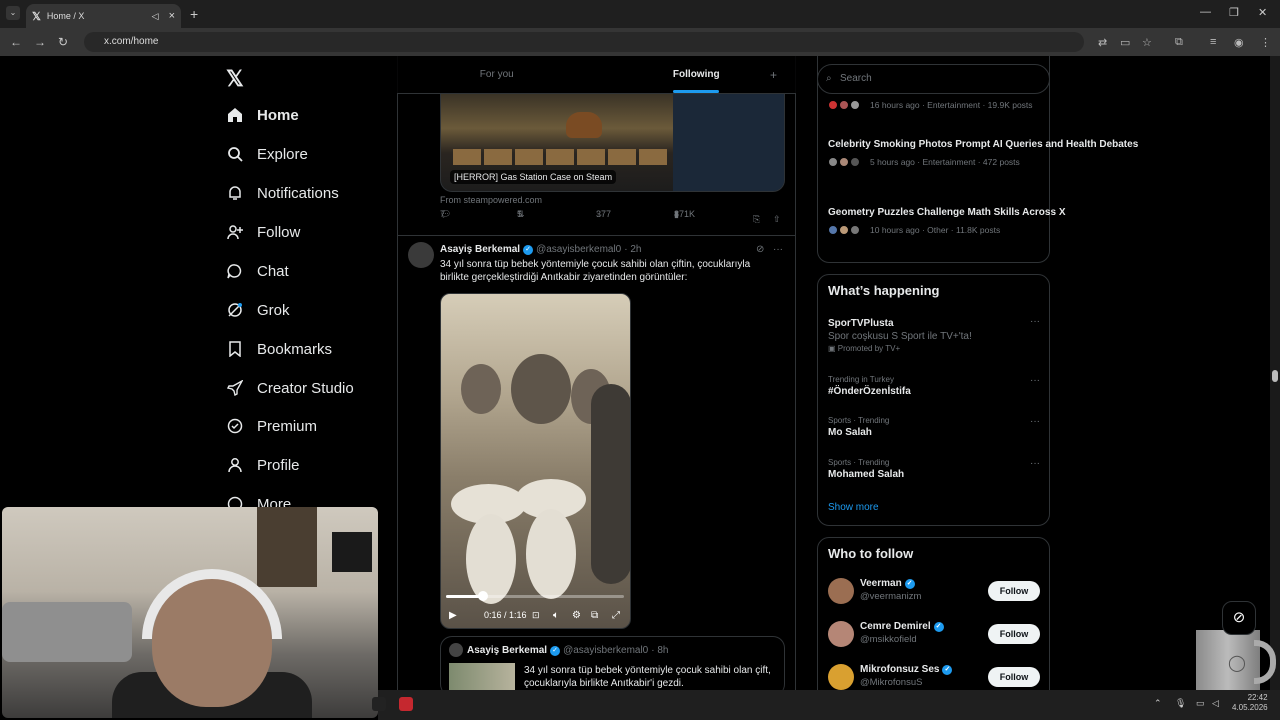 The image size is (1280, 720). Describe the element at coordinates (556, 615) in the screenshot. I see `volume-icon: 🔈︎` at that location.